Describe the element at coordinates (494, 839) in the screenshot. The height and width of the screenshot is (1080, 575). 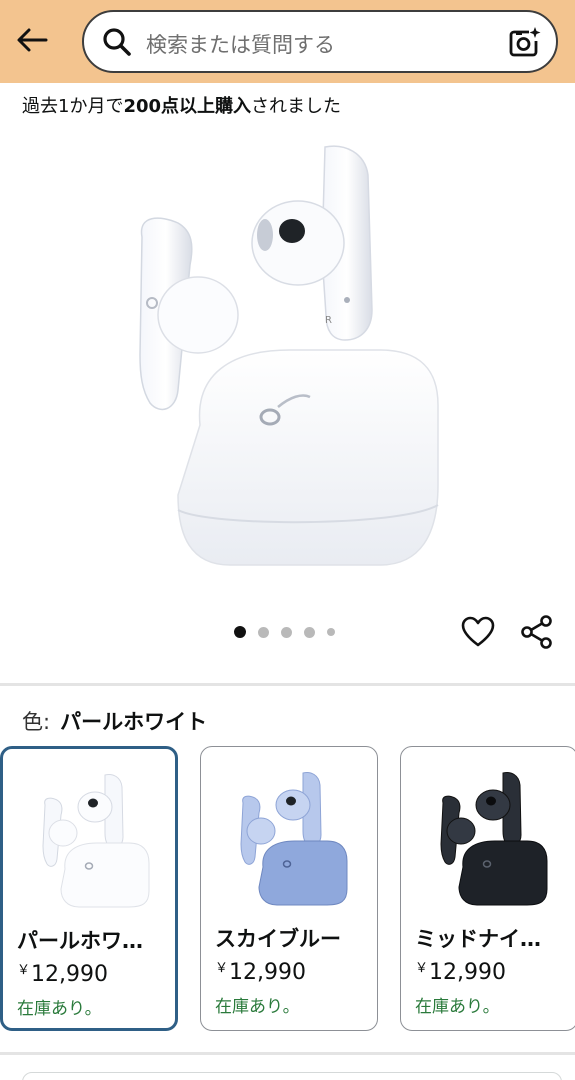
I see `midnight-thumbnail` at that location.